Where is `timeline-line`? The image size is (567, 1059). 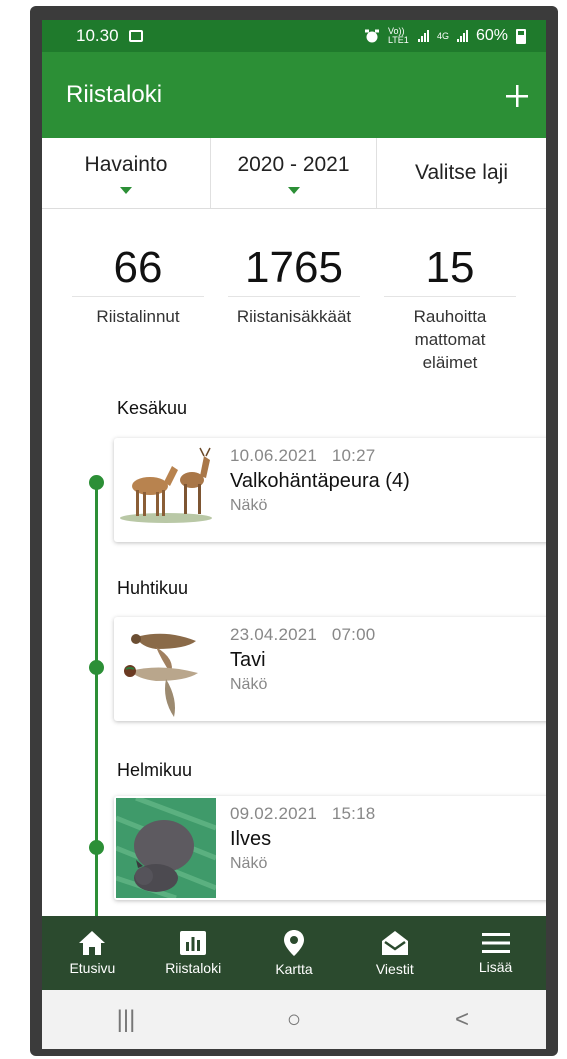
timeline-line is located at coordinates (96, 712).